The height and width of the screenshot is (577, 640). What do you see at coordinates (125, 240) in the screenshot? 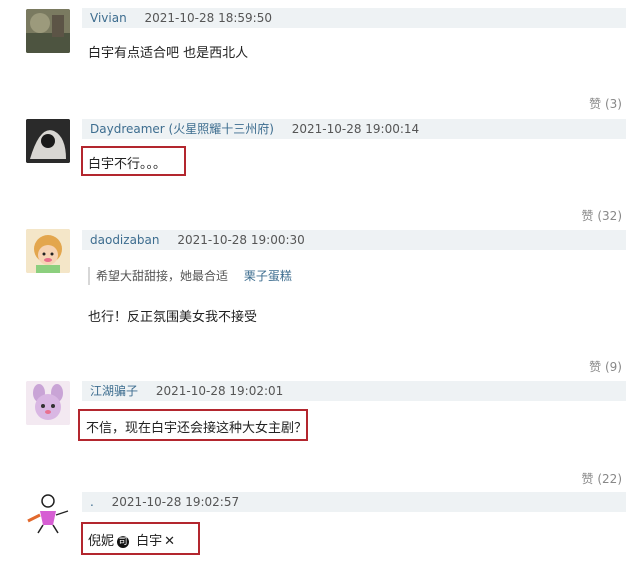
I see `username-link: daodizaban` at bounding box center [125, 240].